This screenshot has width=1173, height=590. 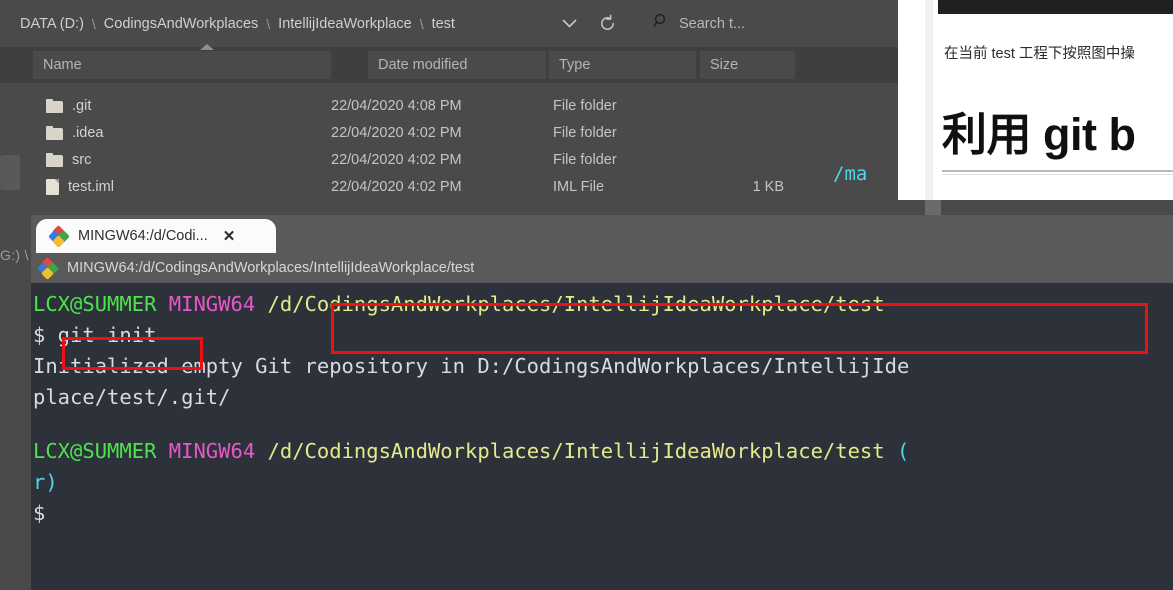 I want to click on terminal-segment: place/test/.git/, so click(x=132, y=397).